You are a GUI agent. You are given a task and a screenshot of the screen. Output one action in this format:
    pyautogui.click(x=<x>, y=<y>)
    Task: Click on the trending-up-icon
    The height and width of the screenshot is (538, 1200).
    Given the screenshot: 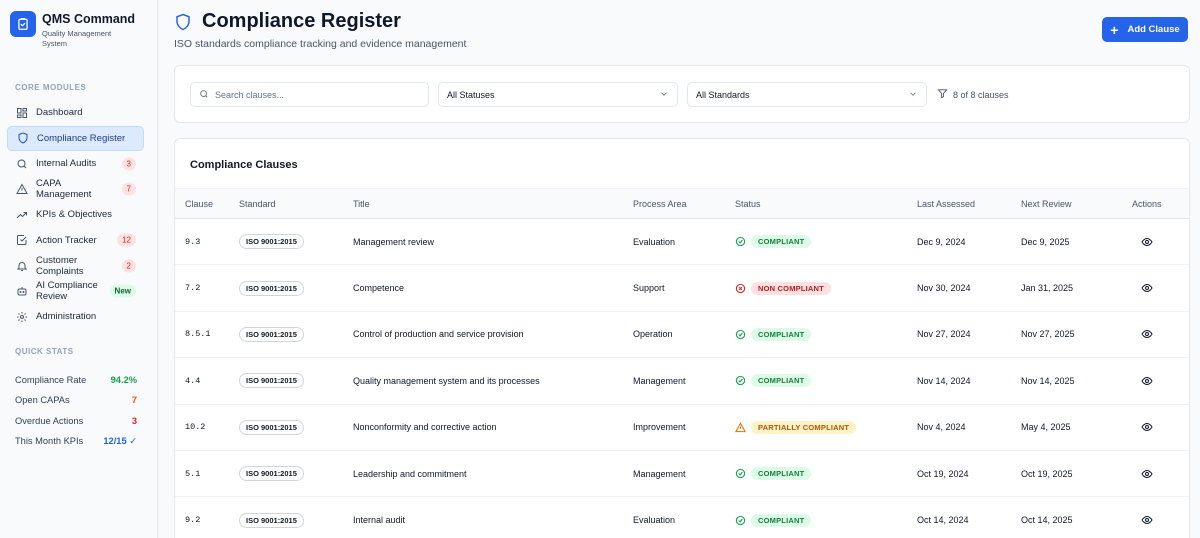 What is the action you would take?
    pyautogui.click(x=21, y=214)
    